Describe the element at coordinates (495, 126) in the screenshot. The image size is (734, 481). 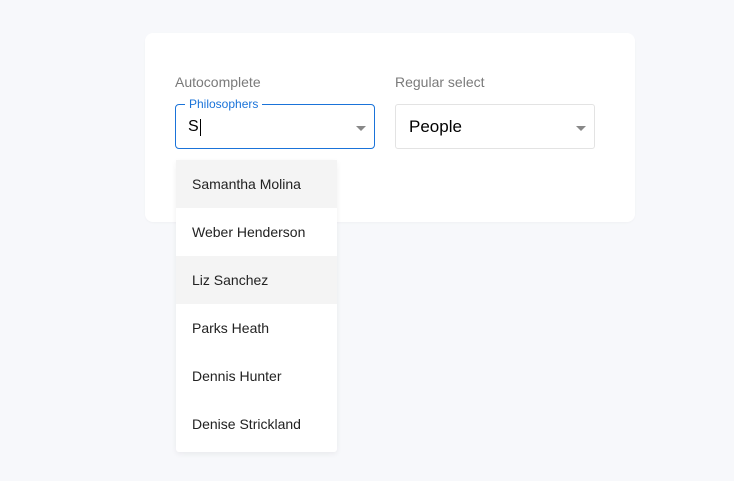
I see `people-regular-select: People` at that location.